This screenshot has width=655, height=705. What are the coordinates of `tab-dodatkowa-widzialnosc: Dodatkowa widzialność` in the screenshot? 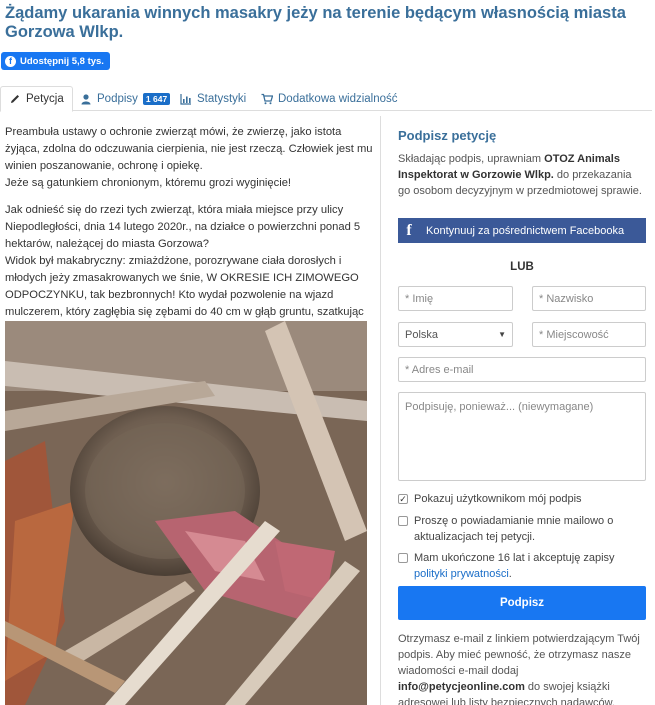 It's located at (329, 98).